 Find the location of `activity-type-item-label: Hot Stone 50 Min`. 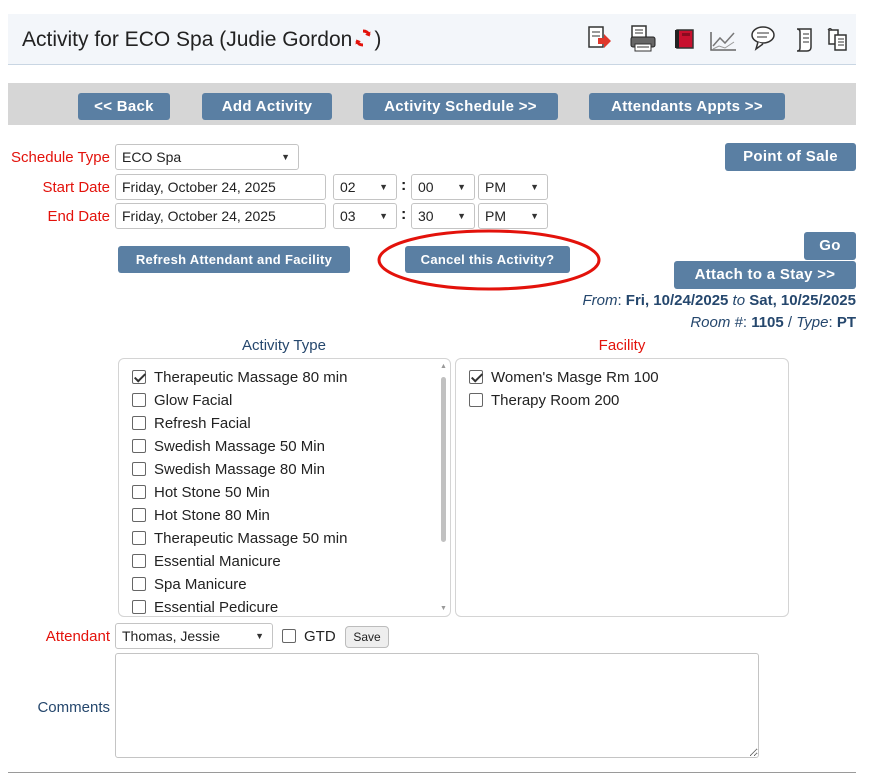

activity-type-item-label: Hot Stone 50 Min is located at coordinates (212, 492).